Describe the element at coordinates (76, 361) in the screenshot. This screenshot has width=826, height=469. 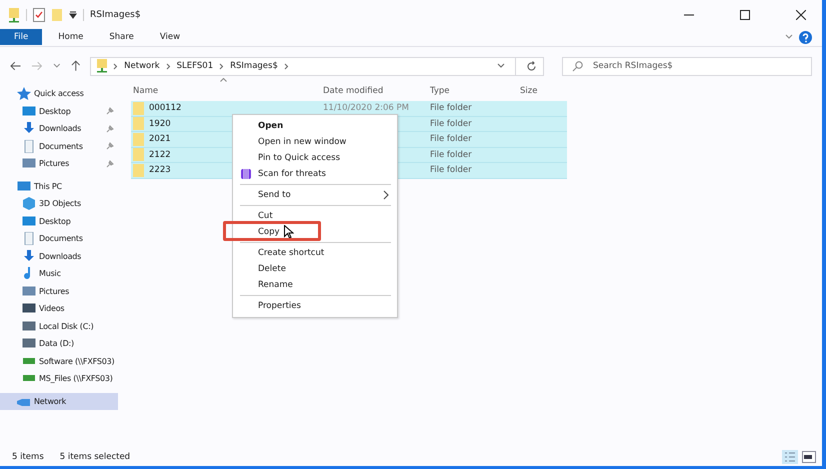
I see `sidebar-label: Software (\\FXFS03)` at that location.